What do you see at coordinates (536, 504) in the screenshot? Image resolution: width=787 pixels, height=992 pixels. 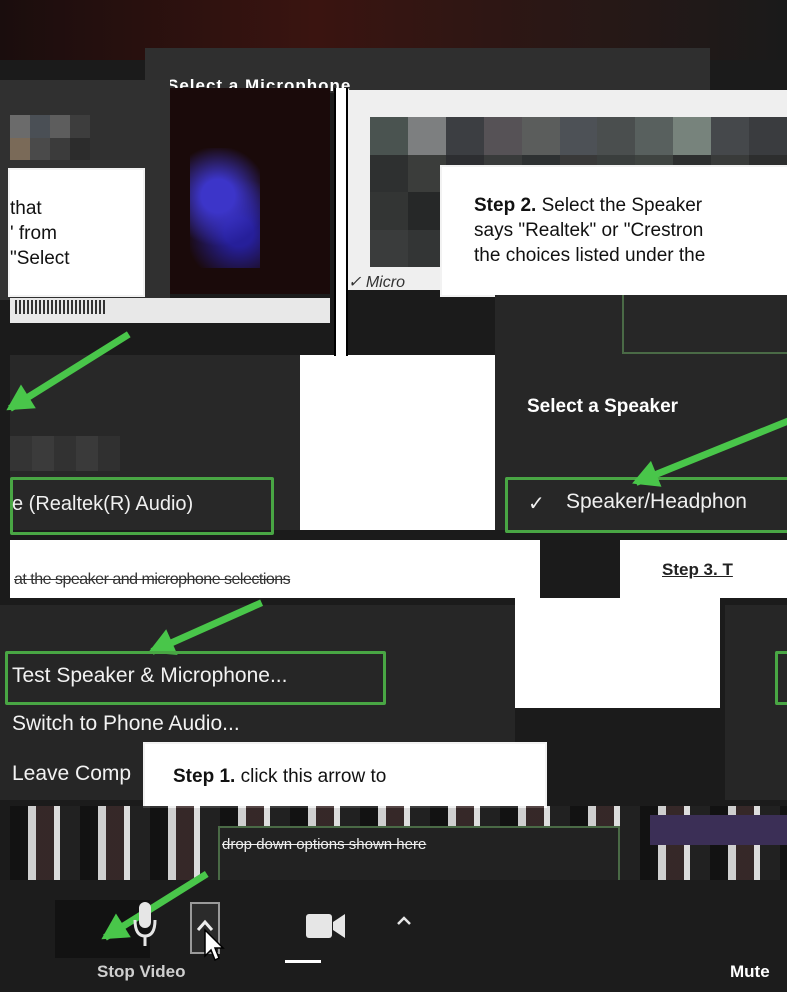 I see `speaker-check-icon: ✓` at bounding box center [536, 504].